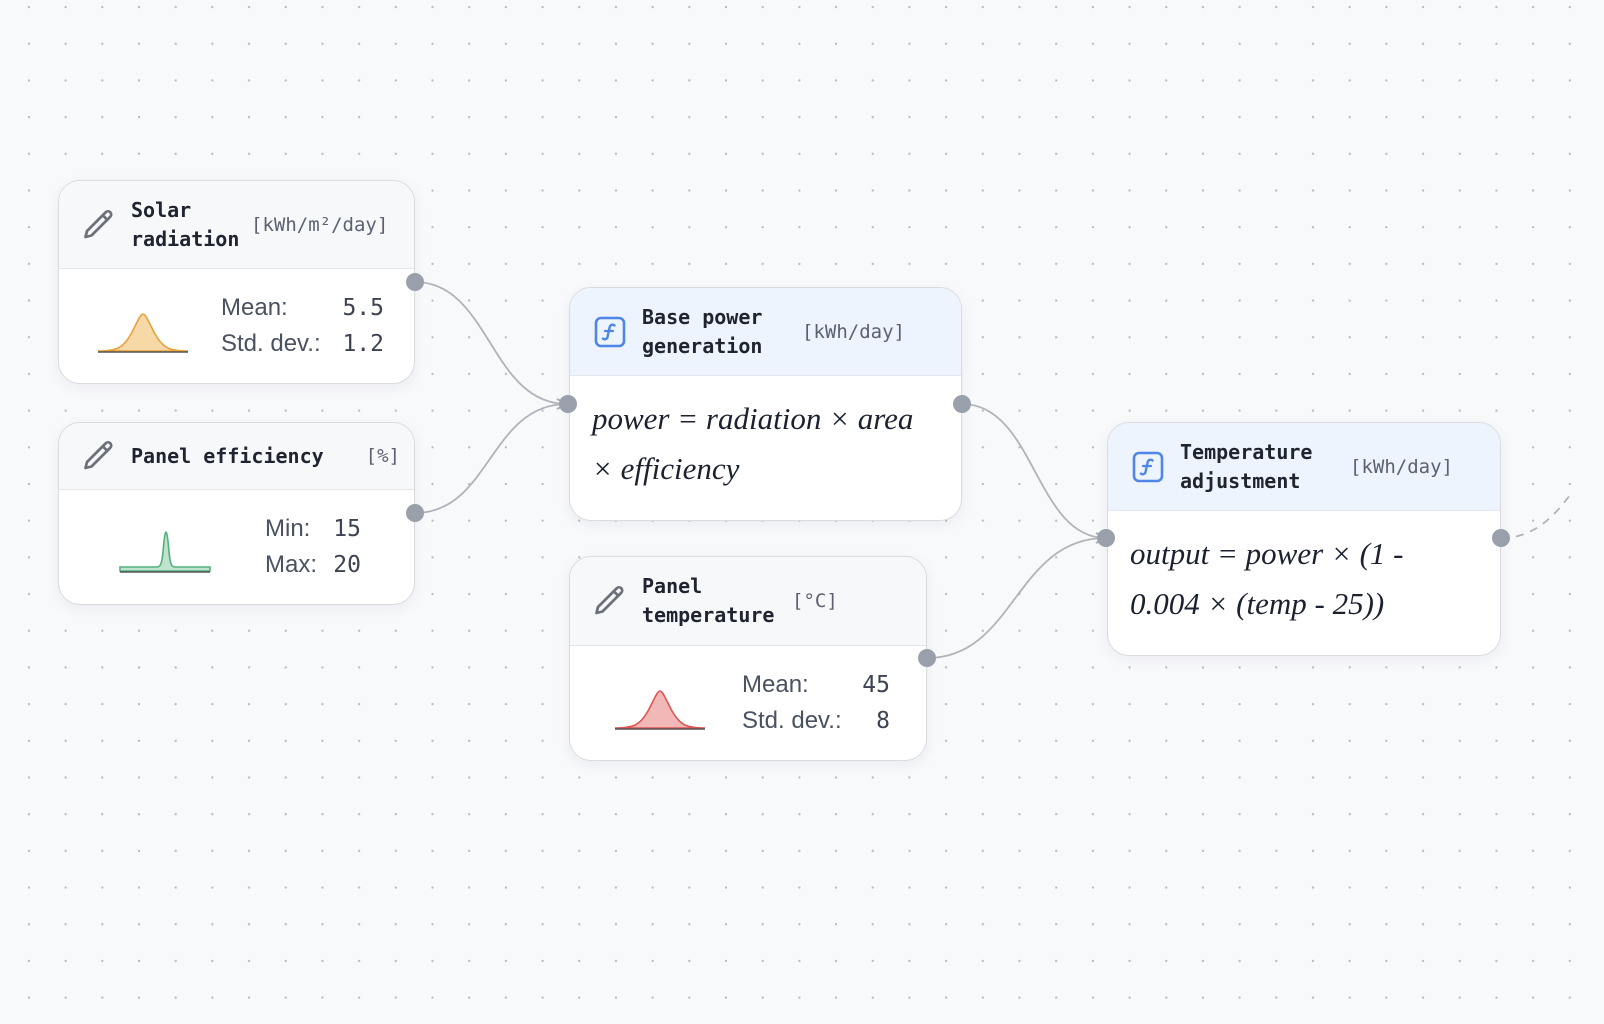  I want to click on stat-value: 8, so click(883, 720).